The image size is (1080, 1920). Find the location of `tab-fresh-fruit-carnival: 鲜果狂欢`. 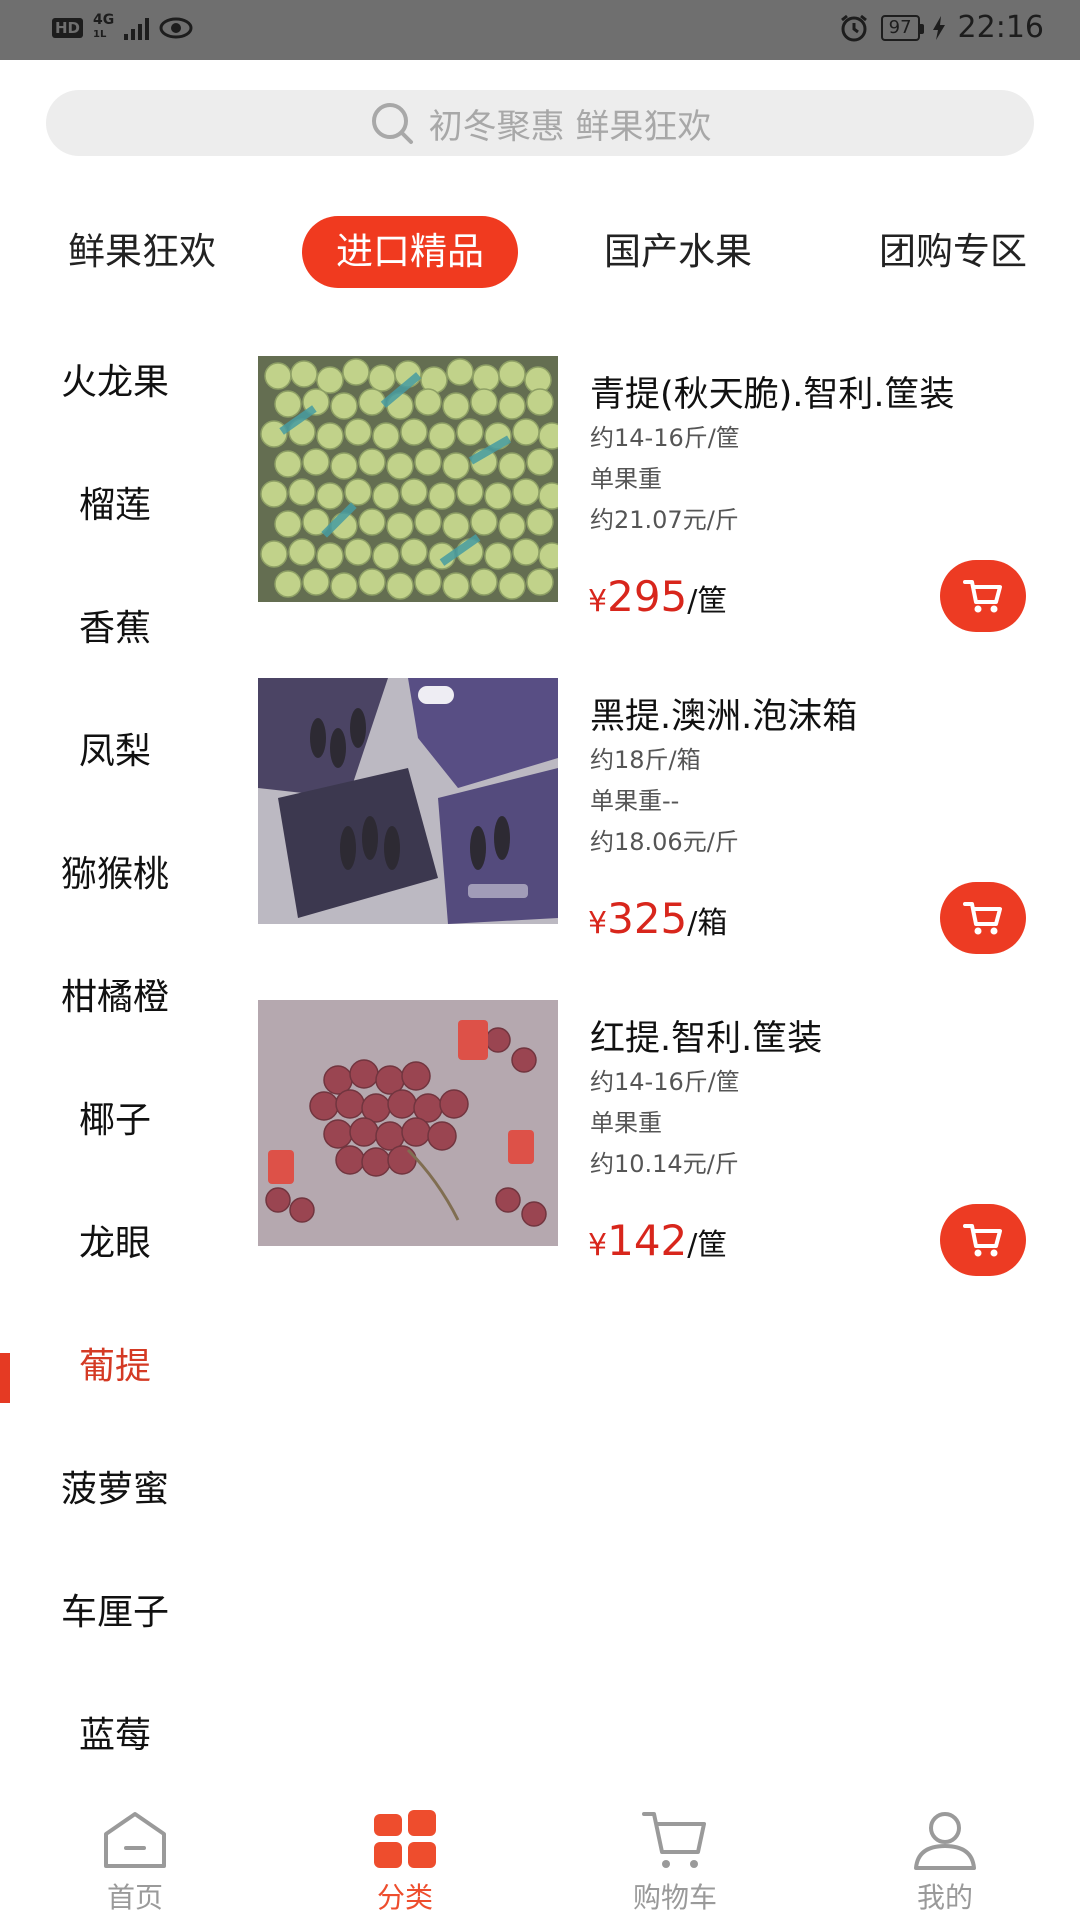

tab-fresh-fruit-carnival: 鲜果狂欢 is located at coordinates (142, 252).